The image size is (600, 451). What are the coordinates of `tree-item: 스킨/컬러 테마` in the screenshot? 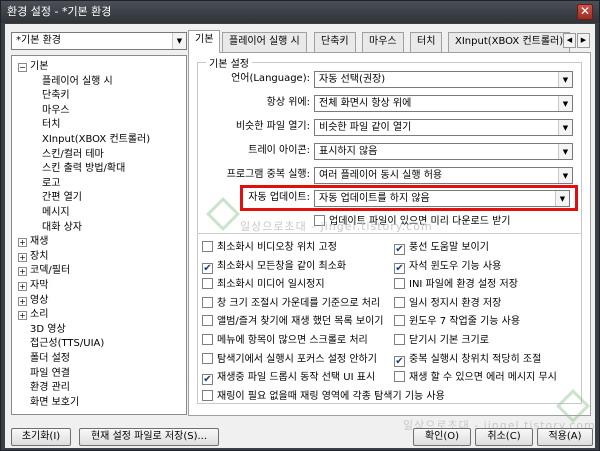 It's located at (73, 155).